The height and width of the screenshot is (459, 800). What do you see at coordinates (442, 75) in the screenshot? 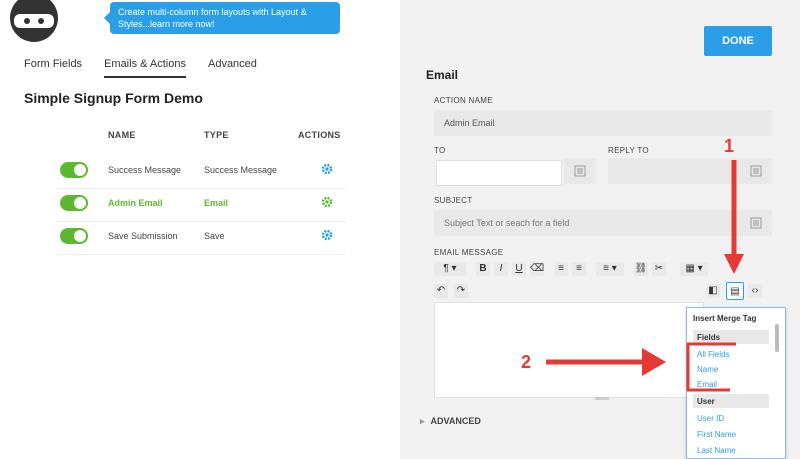
I see `section-title: Email` at bounding box center [442, 75].